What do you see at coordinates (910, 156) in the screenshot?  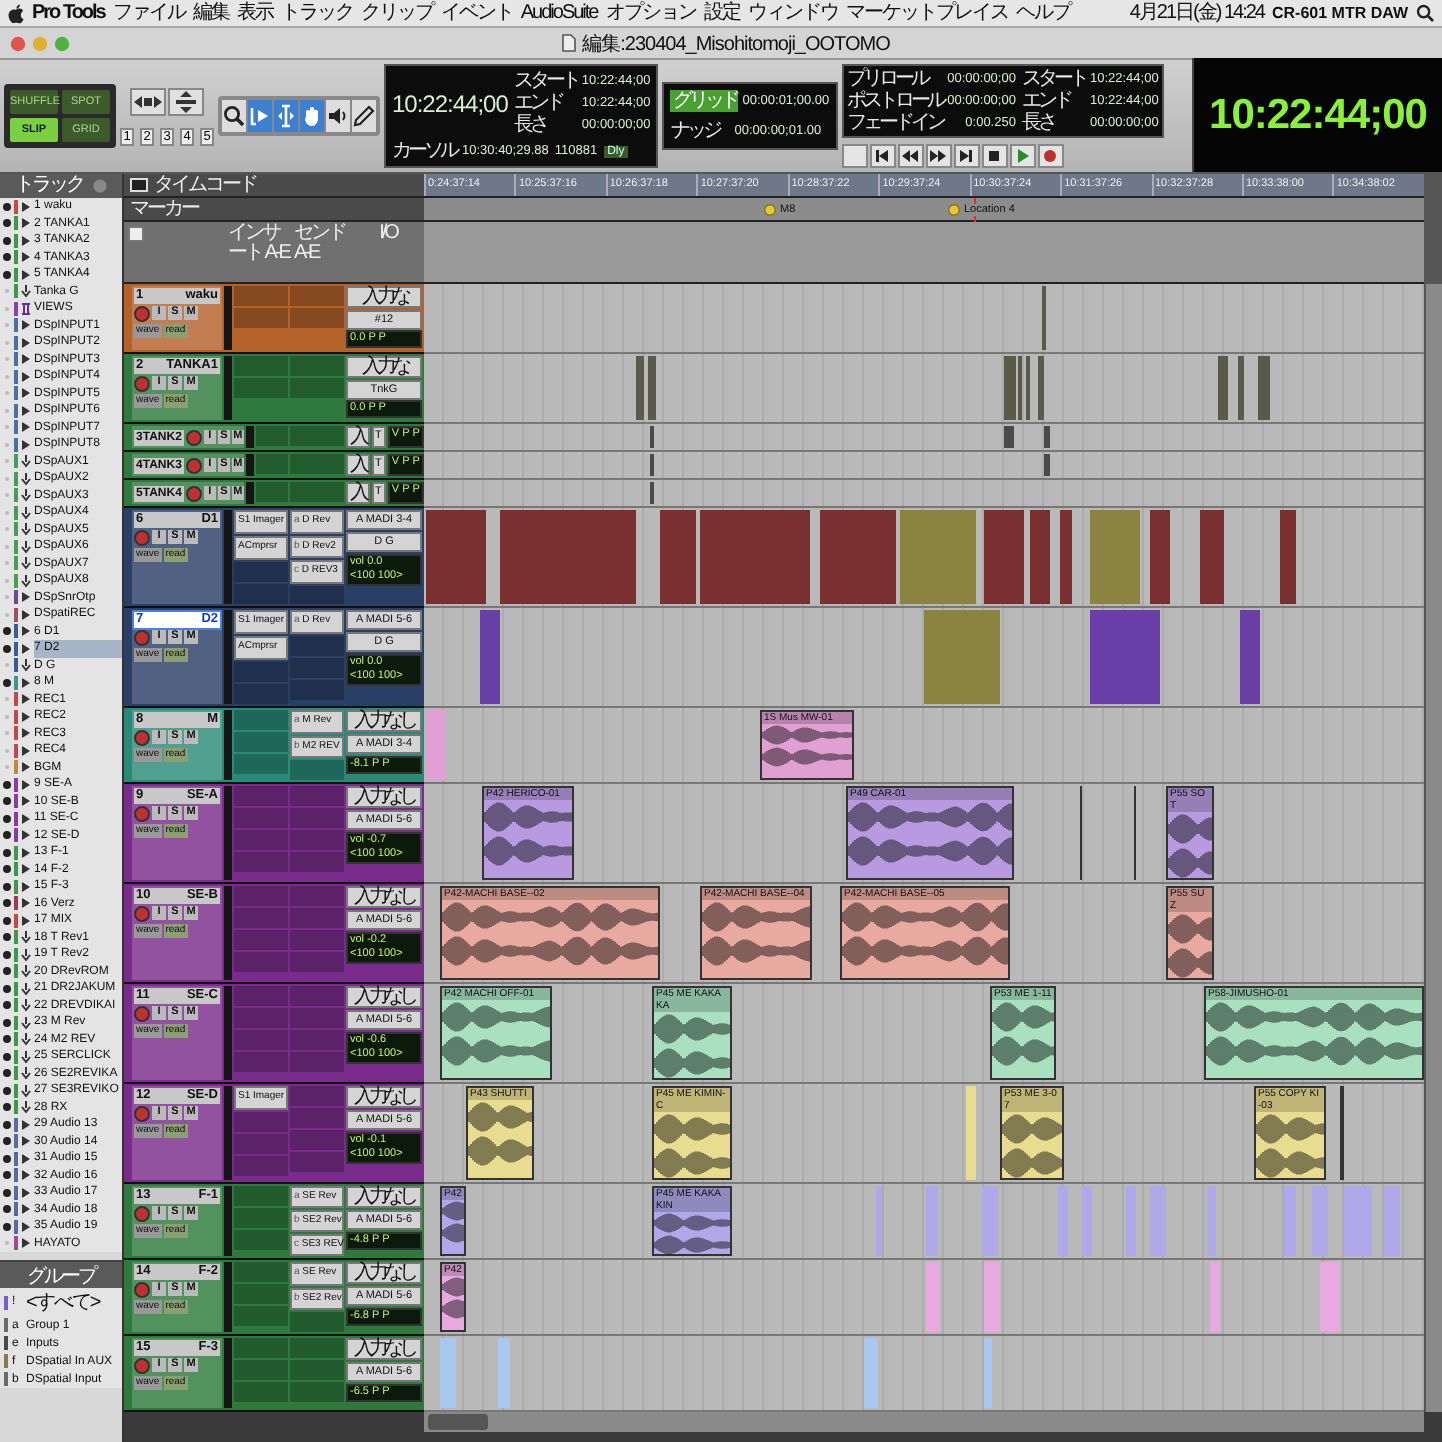 I see `rewind-button` at bounding box center [910, 156].